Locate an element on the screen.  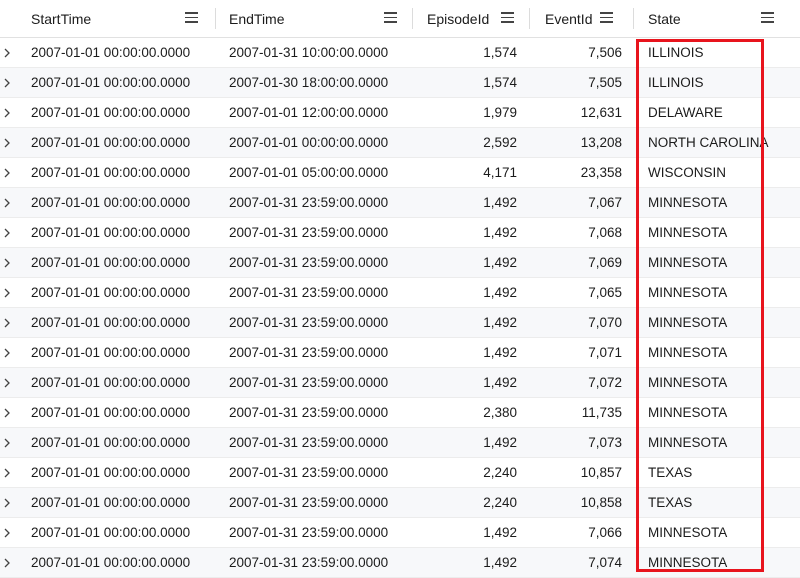
cell-eventid: 7,072 is located at coordinates (605, 382).